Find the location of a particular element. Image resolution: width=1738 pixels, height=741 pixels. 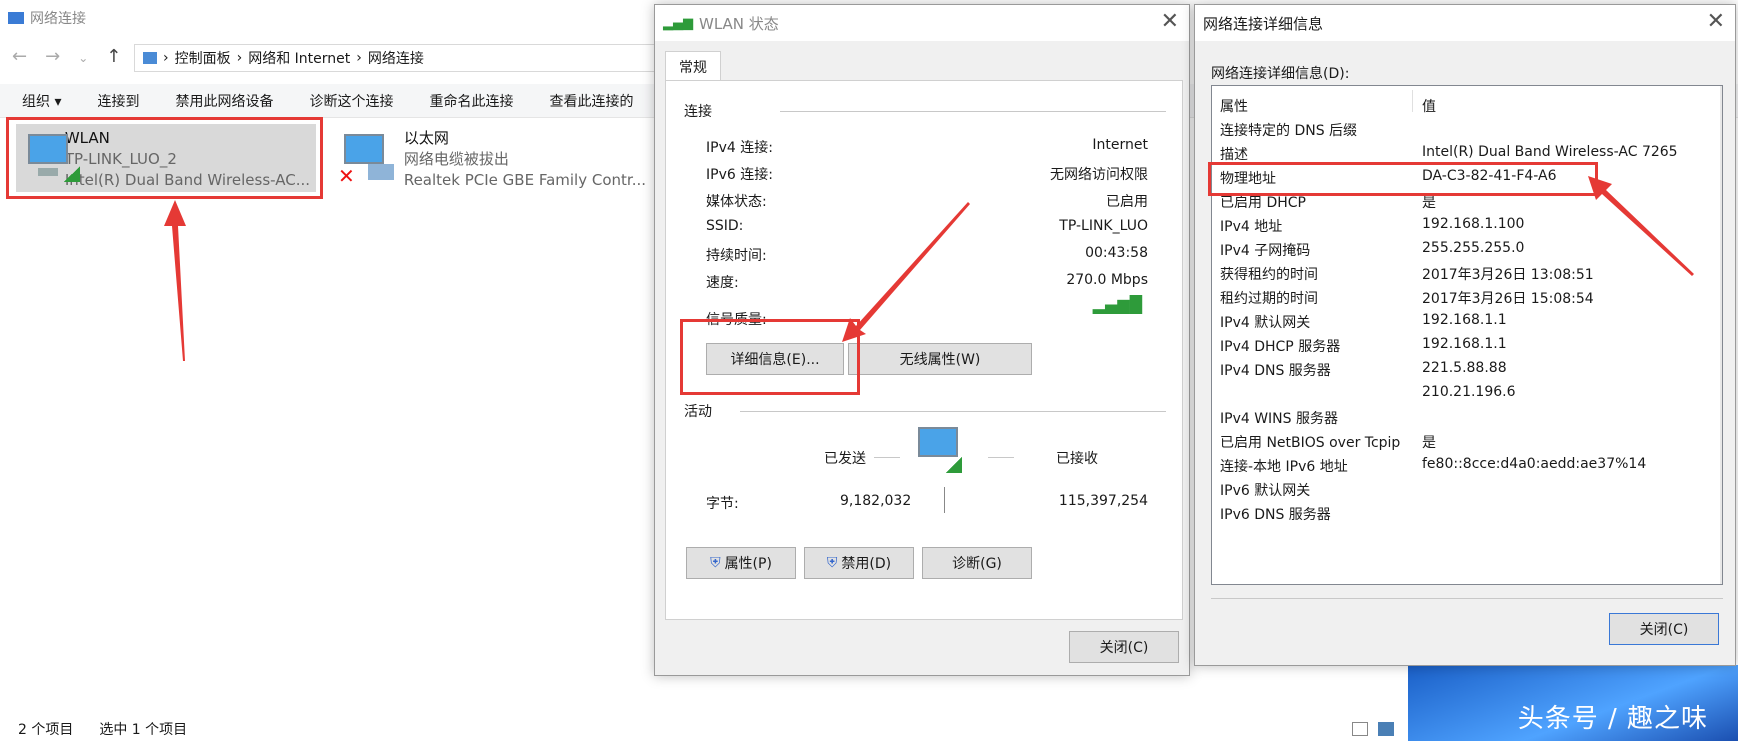

properties-label: 属性(P) is located at coordinates (748, 564).